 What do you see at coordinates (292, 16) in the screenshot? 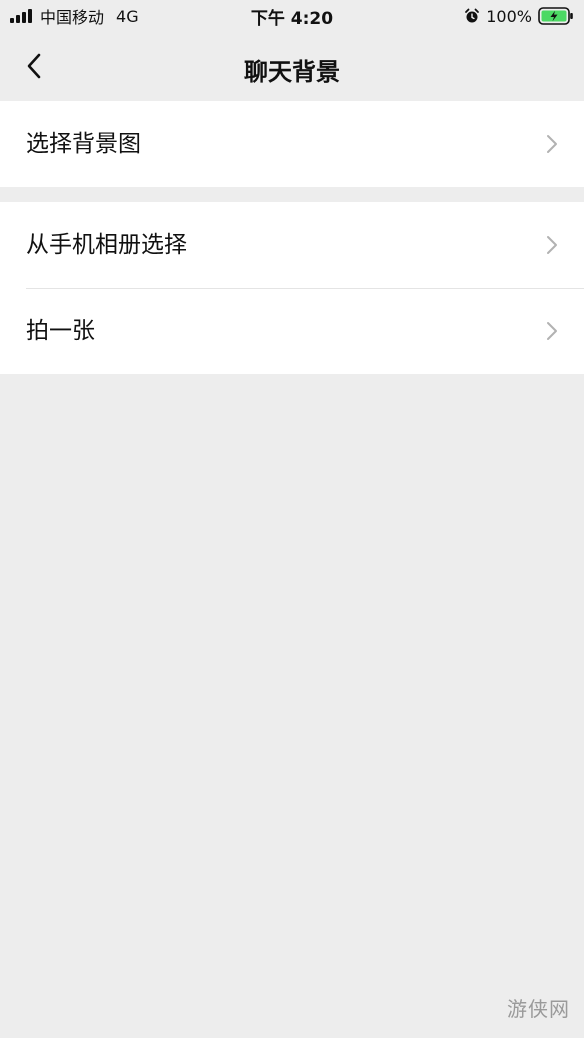
I see `status-bar: 中国移动 4G 下午 4:20 100%` at bounding box center [292, 16].